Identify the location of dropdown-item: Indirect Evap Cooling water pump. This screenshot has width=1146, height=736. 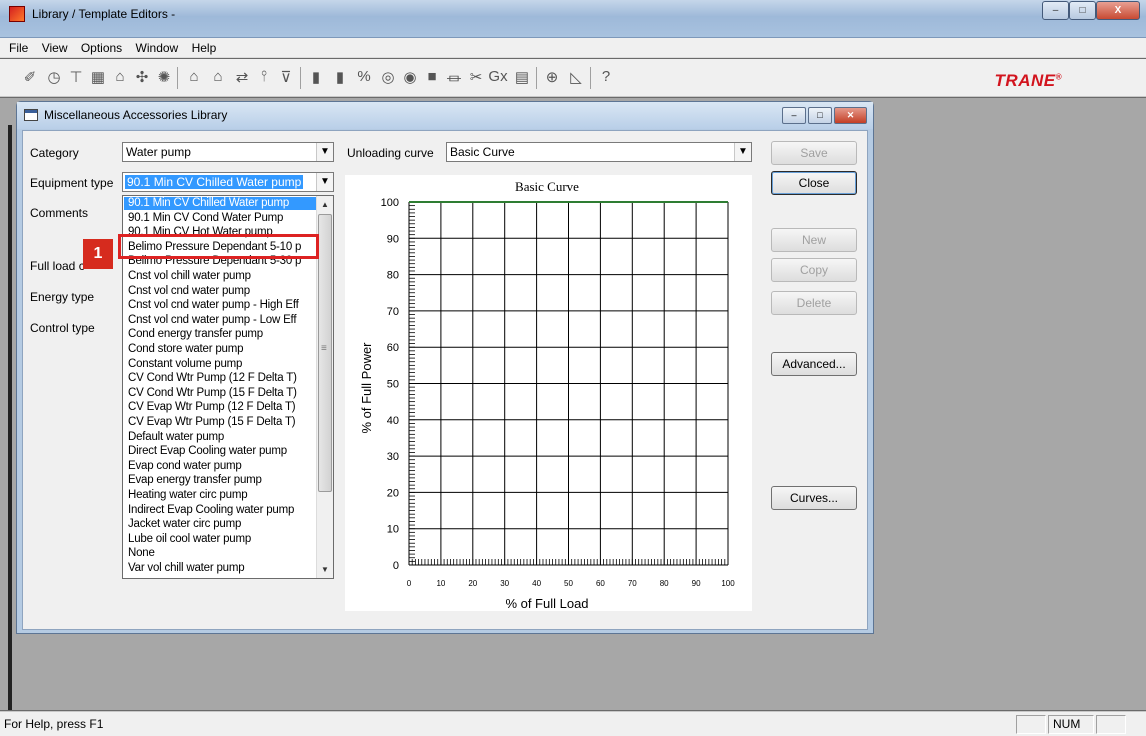
(220, 510).